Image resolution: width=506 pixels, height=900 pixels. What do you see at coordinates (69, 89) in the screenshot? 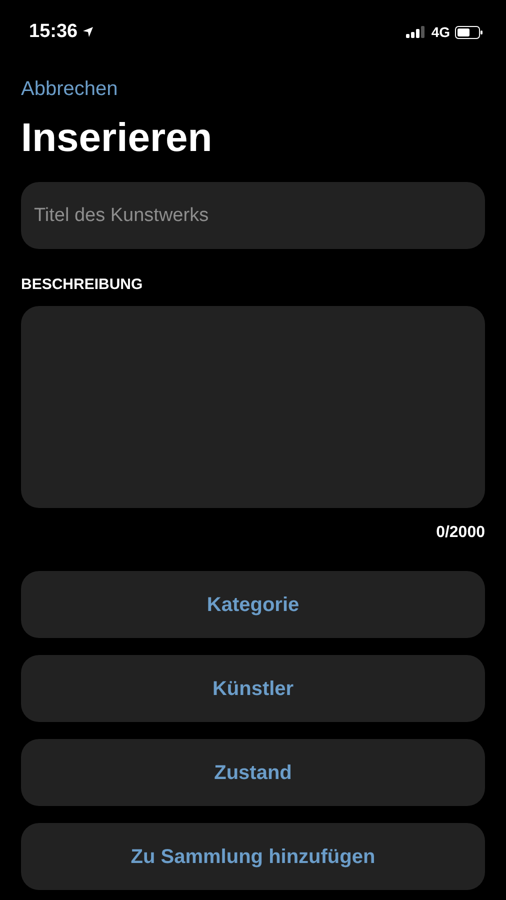
I see `cancel-link: Abbrechen` at bounding box center [69, 89].